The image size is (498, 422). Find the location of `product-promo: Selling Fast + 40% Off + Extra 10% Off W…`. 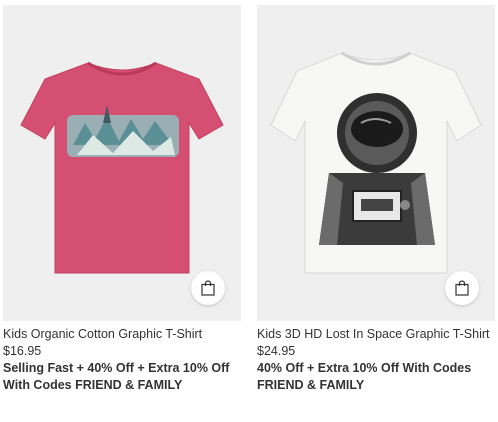

product-promo: Selling Fast + 40% Off + Extra 10% Off W… is located at coordinates (116, 376).